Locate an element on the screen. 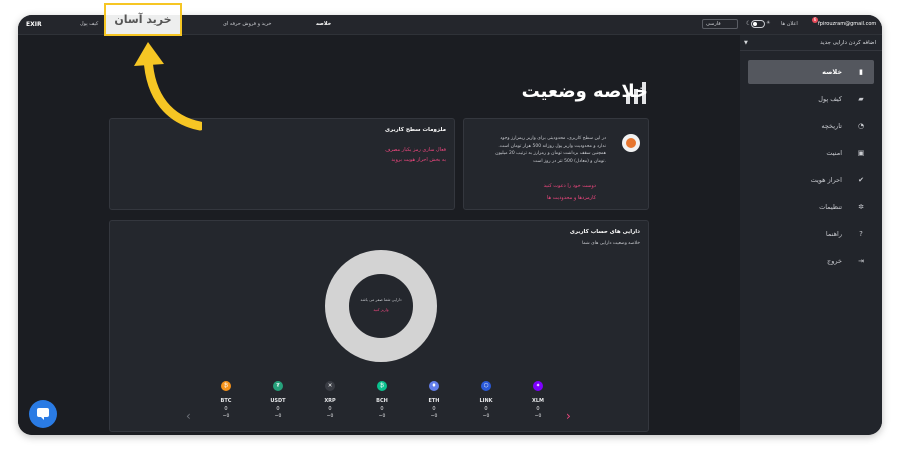 This screenshot has width=900, height=450. coin-xlm: ✦ XLM 0 ~0 is located at coordinates (538, 400).